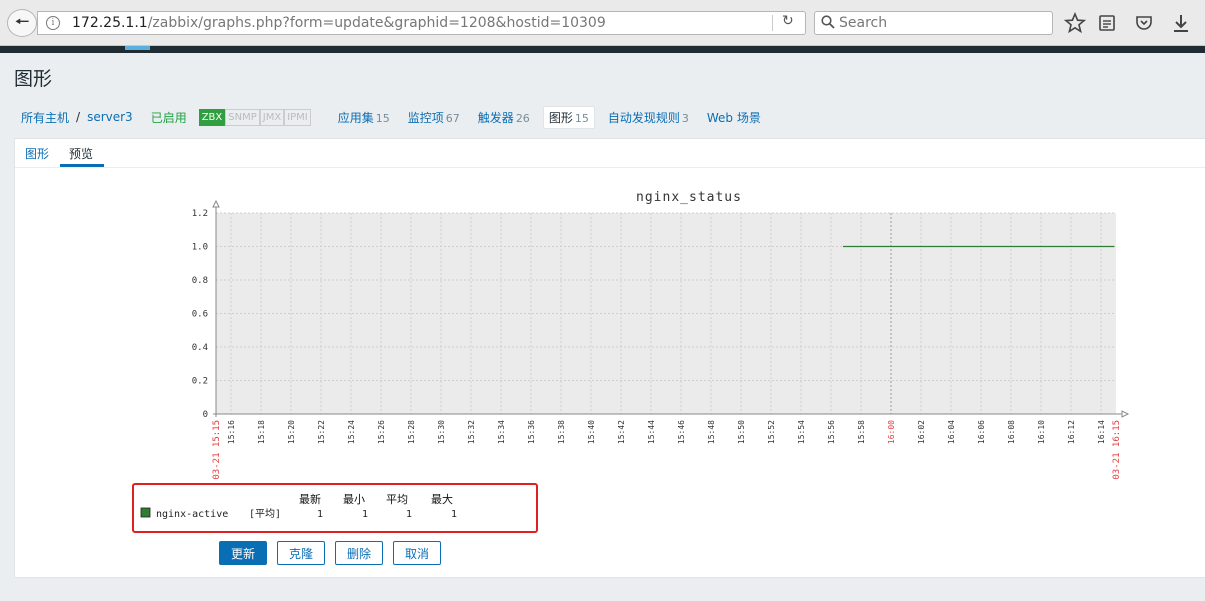 The width and height of the screenshot is (1205, 601). Describe the element at coordinates (205, 415) in the screenshot. I see `y-tick-label: 0` at that location.